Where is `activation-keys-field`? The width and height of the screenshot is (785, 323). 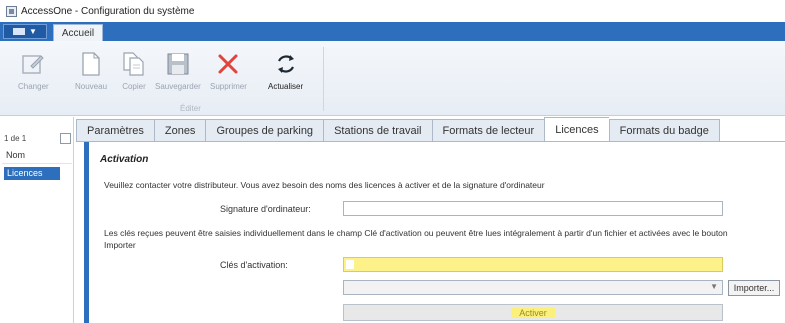 activation-keys-field is located at coordinates (533, 264).